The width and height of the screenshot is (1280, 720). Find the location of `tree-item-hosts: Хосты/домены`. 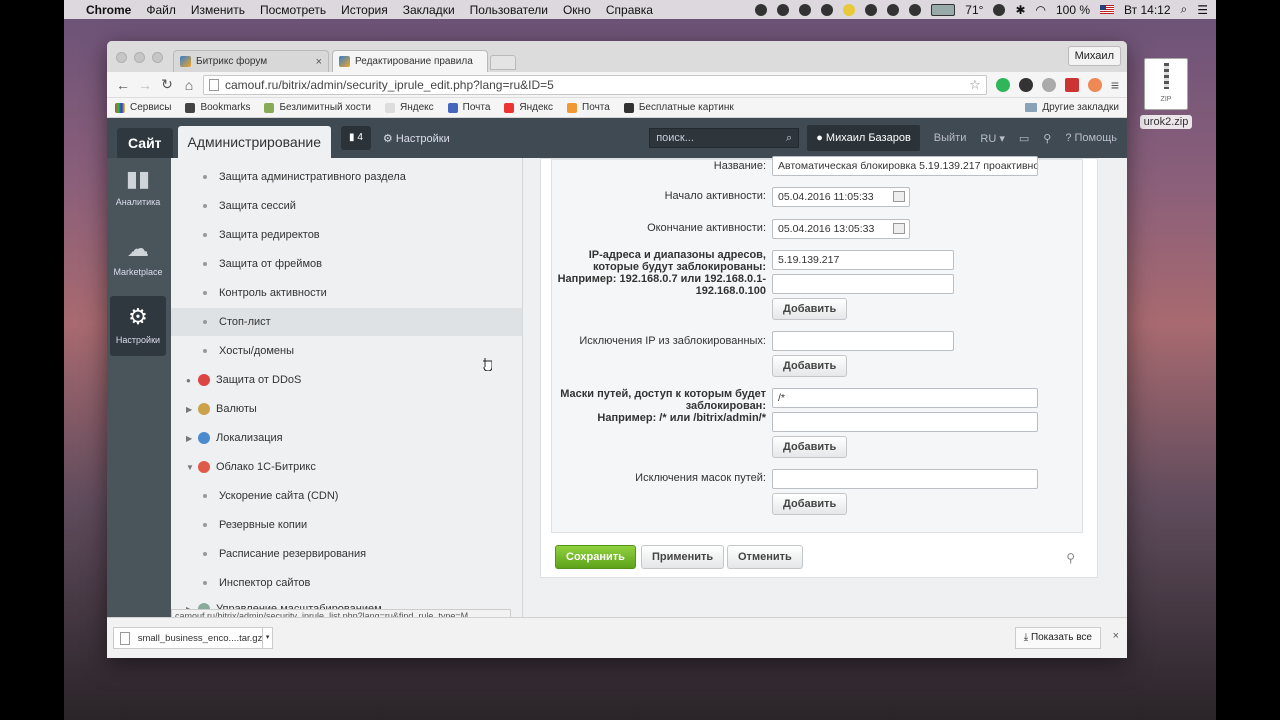

tree-item-hosts: Хосты/домены is located at coordinates (346, 351).